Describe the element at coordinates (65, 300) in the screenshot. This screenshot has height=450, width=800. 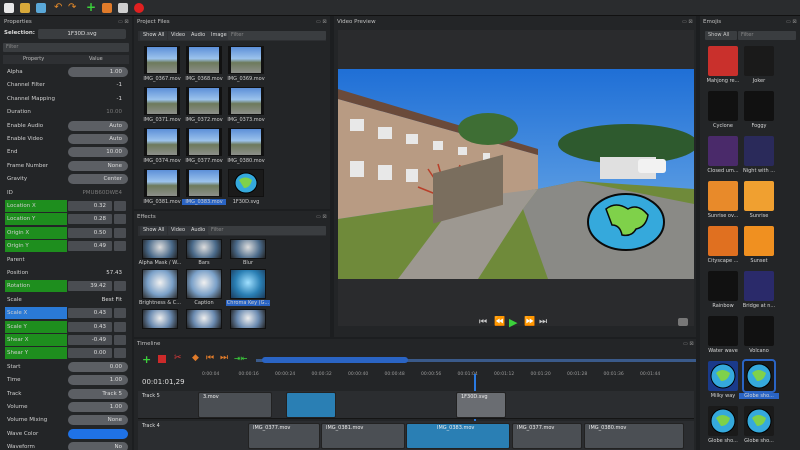
I see `property-row: Scale Best Fit` at that location.